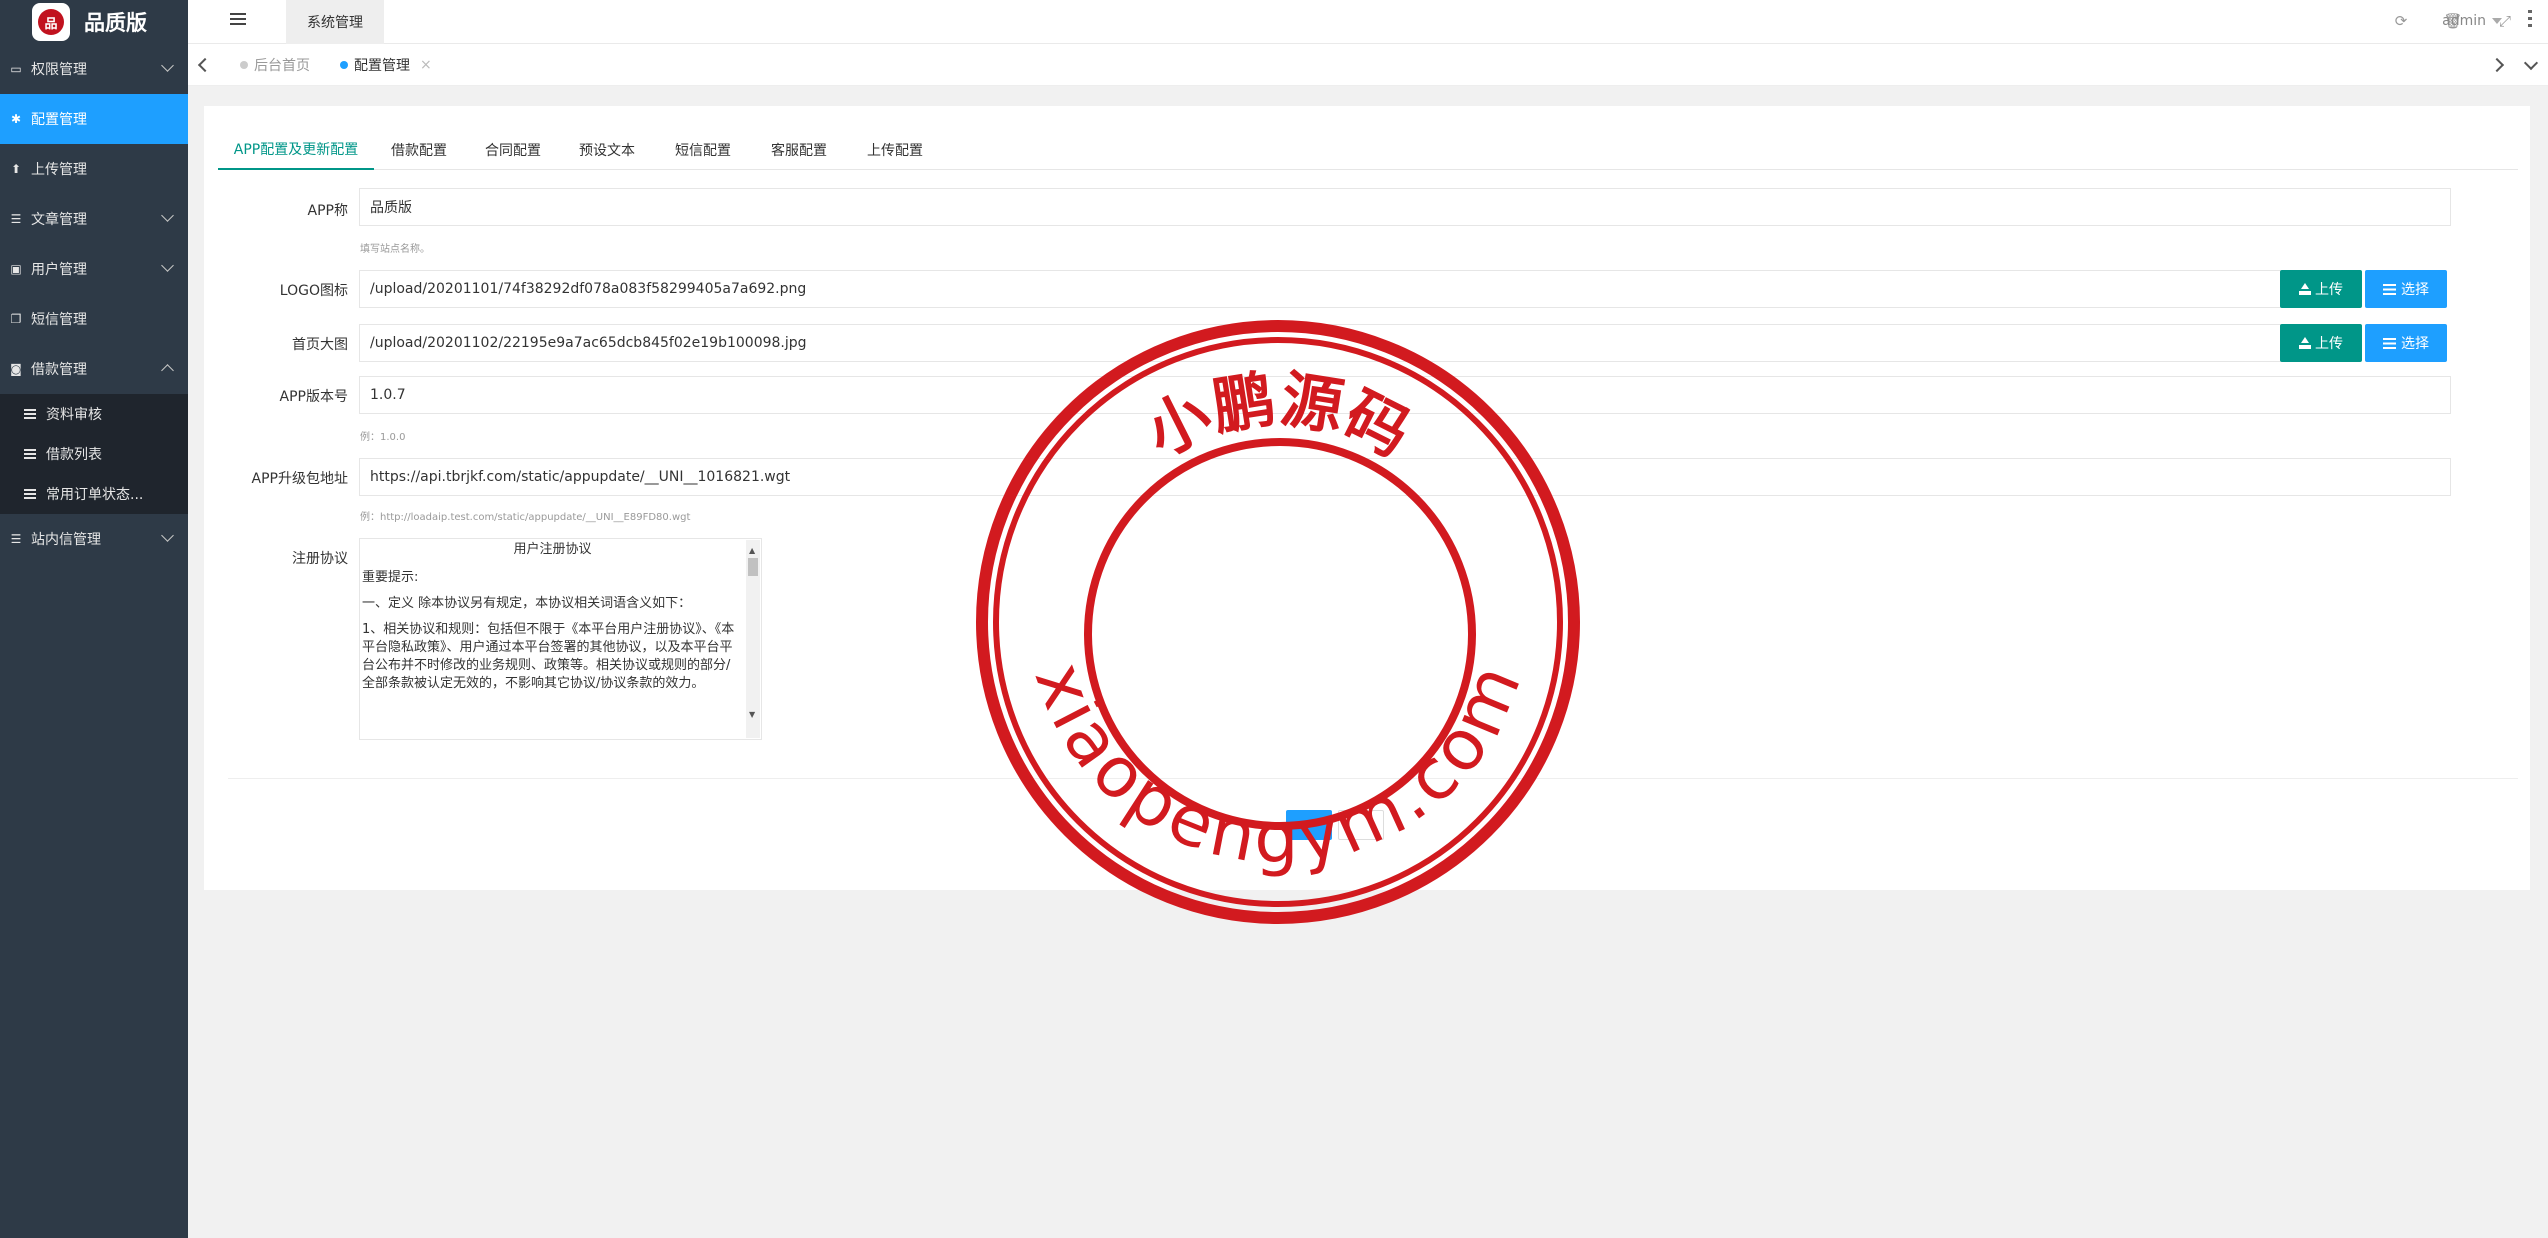 The image size is (2548, 1238). What do you see at coordinates (1361, 825) in the screenshot?
I see `reset-button` at bounding box center [1361, 825].